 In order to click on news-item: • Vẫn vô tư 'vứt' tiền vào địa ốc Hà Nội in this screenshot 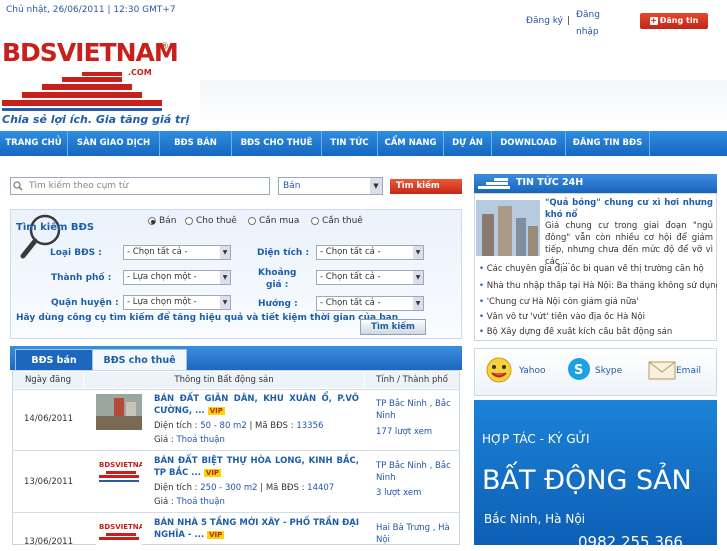, I will do `click(598, 317)`.